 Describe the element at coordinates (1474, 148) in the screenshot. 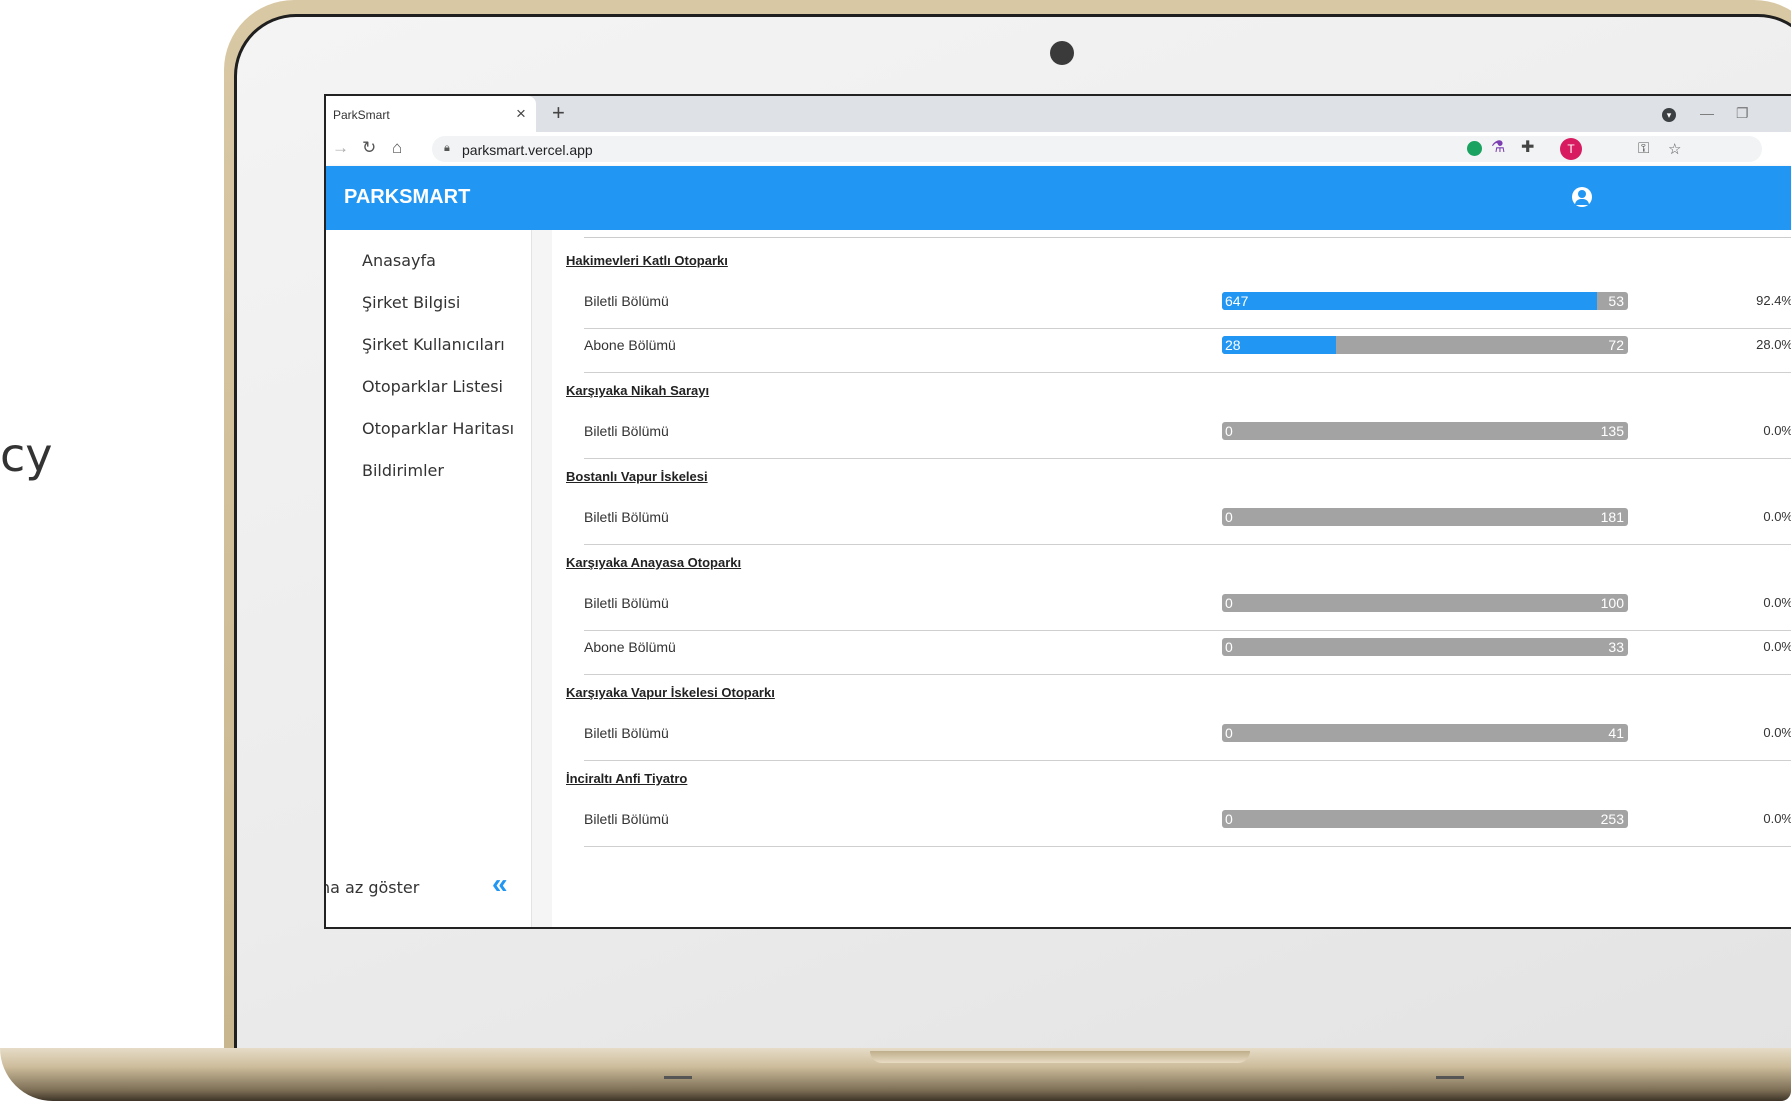

I see `green-extension-icon` at that location.